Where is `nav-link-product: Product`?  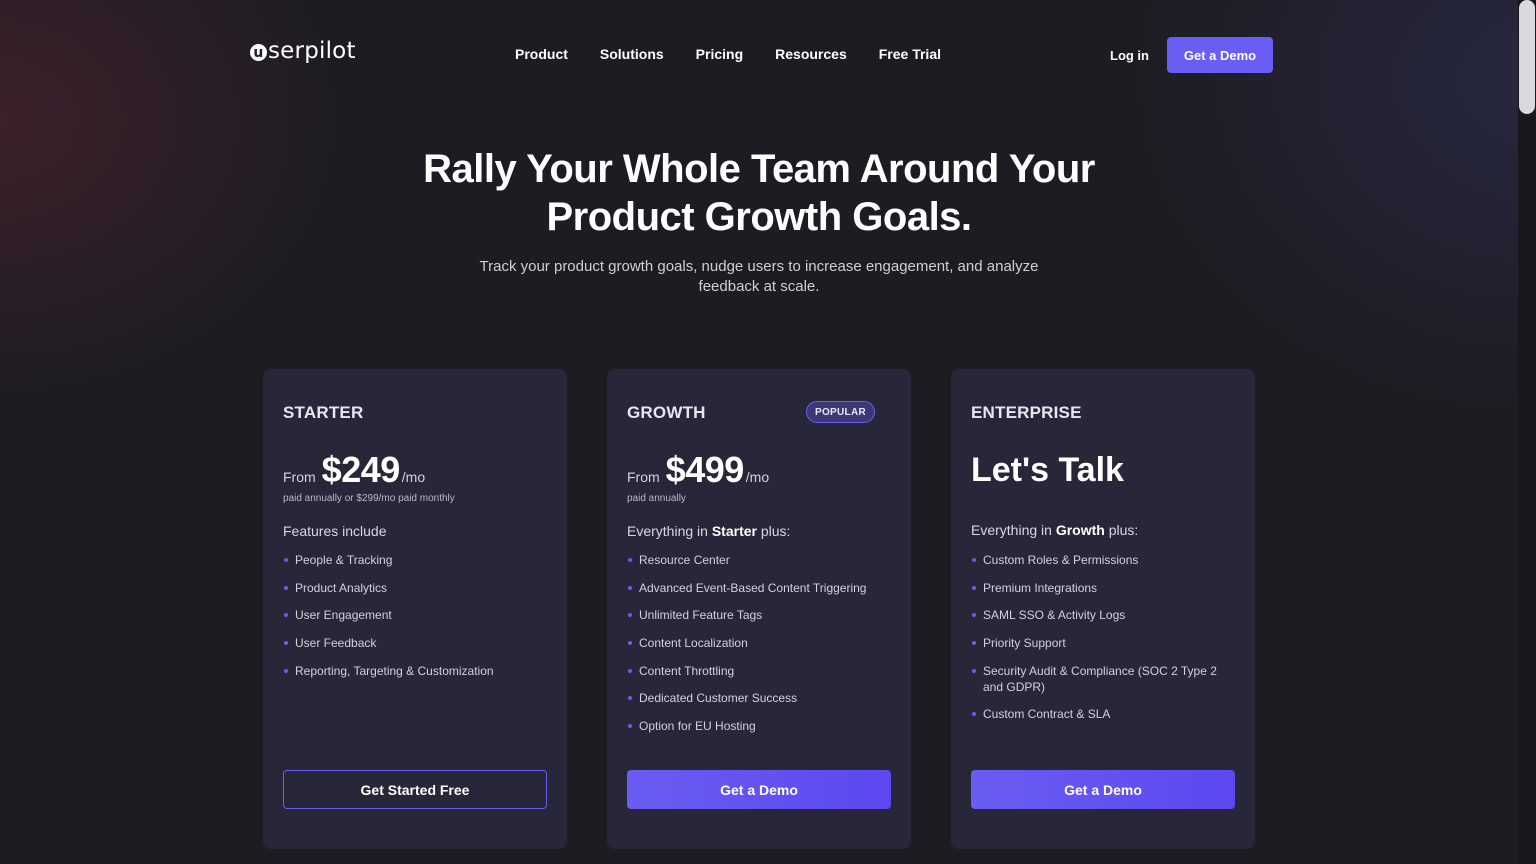 nav-link-product: Product is located at coordinates (541, 54).